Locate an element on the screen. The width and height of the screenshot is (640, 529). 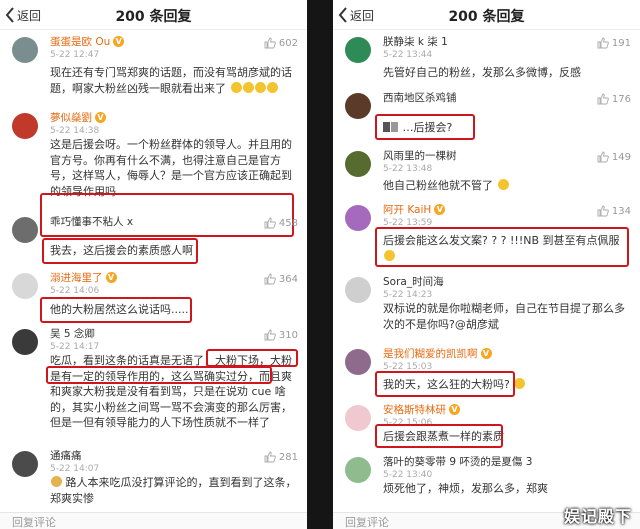
like-button: 602 is located at coordinates (281, 43).